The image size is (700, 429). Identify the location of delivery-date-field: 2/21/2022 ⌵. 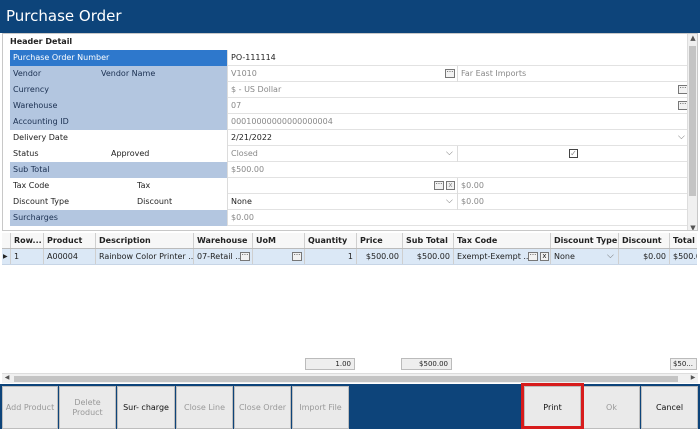
(458, 138).